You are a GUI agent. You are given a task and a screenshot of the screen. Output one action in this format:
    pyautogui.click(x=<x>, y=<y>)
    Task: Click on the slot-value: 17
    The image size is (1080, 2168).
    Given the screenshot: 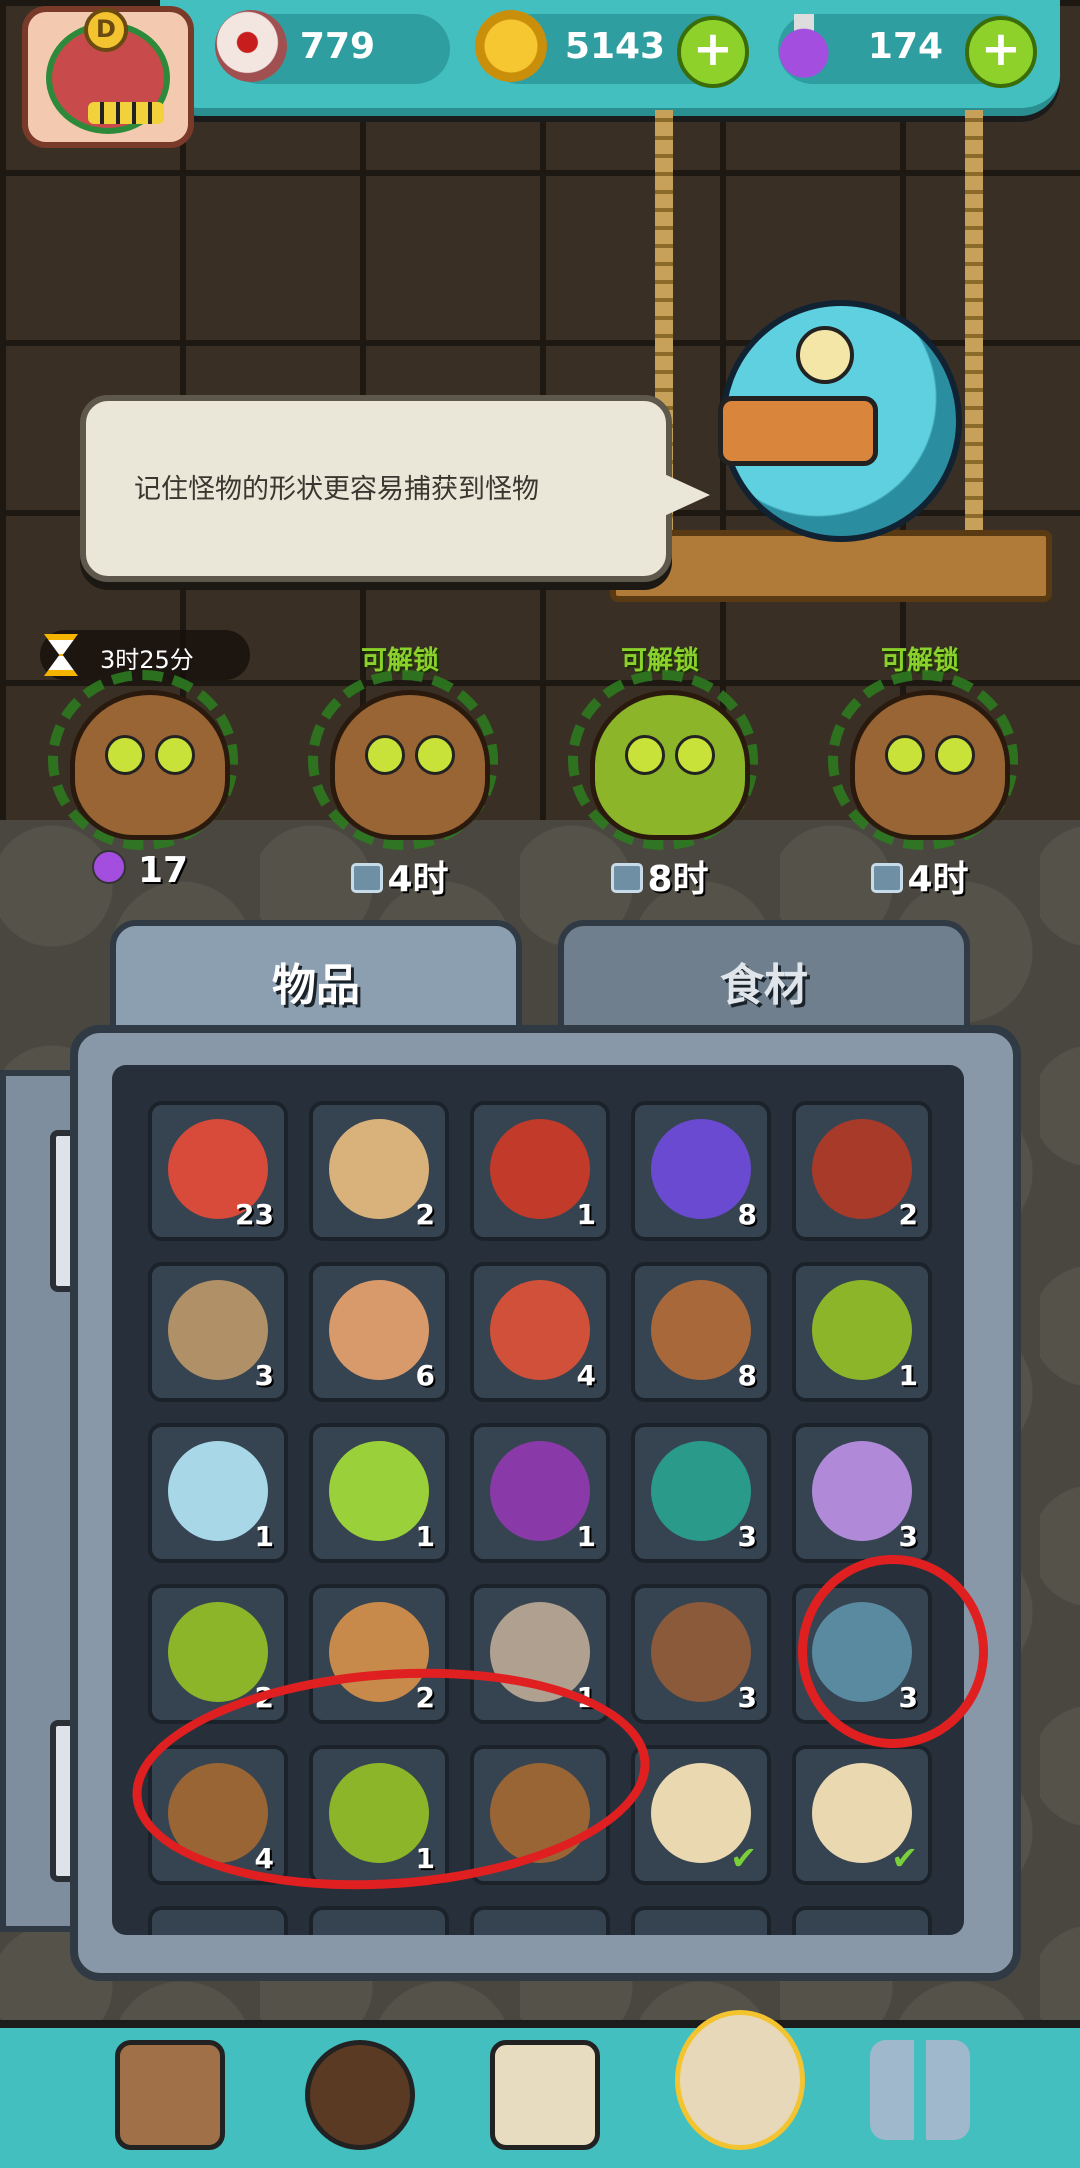 What is the action you would take?
    pyautogui.click(x=163, y=870)
    